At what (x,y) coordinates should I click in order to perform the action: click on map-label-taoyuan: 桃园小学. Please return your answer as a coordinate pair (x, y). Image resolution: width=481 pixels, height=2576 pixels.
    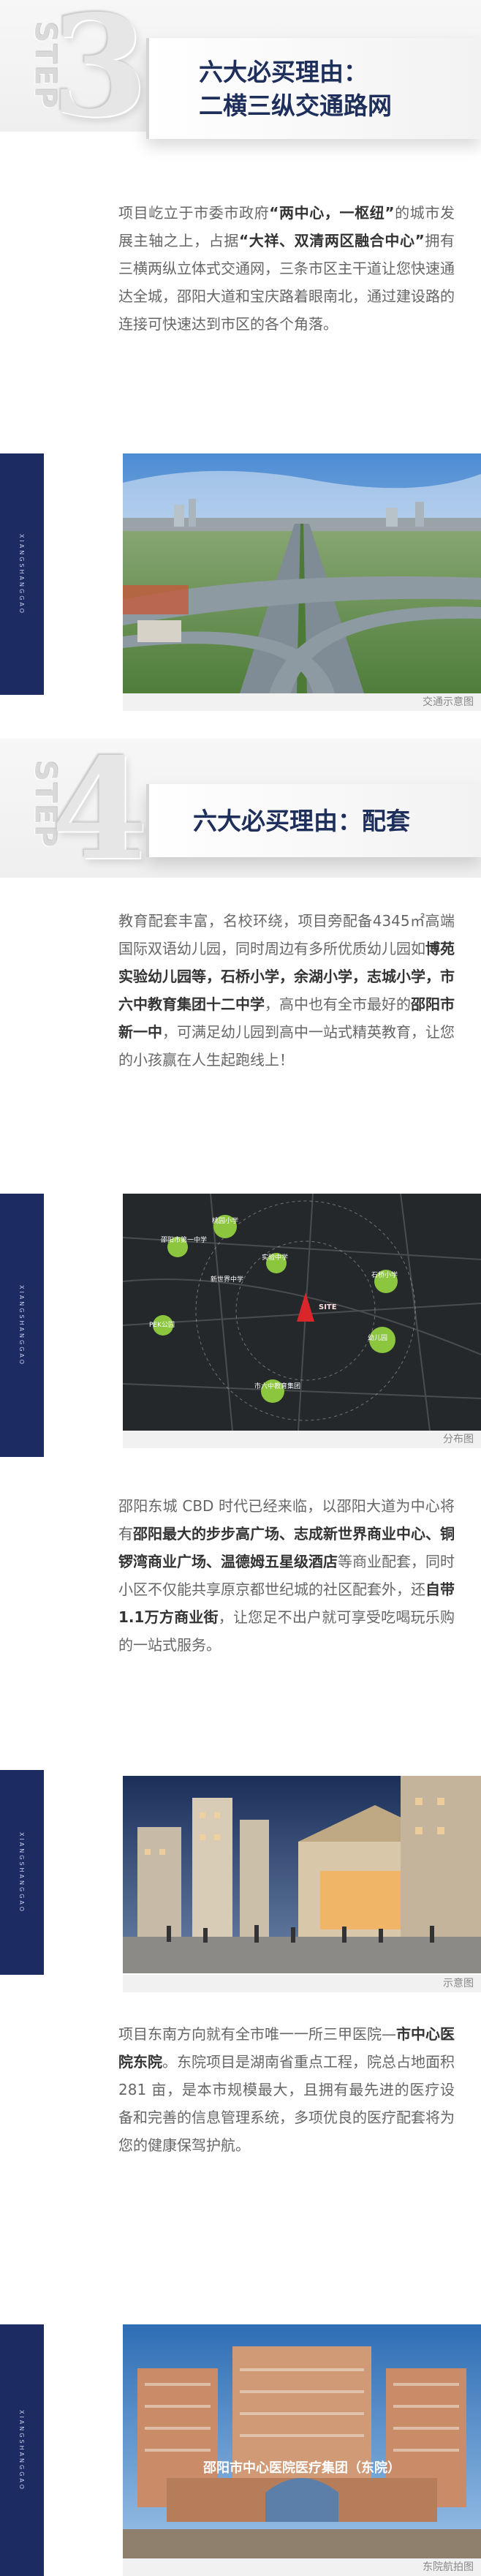
    Looking at the image, I should click on (225, 1221).